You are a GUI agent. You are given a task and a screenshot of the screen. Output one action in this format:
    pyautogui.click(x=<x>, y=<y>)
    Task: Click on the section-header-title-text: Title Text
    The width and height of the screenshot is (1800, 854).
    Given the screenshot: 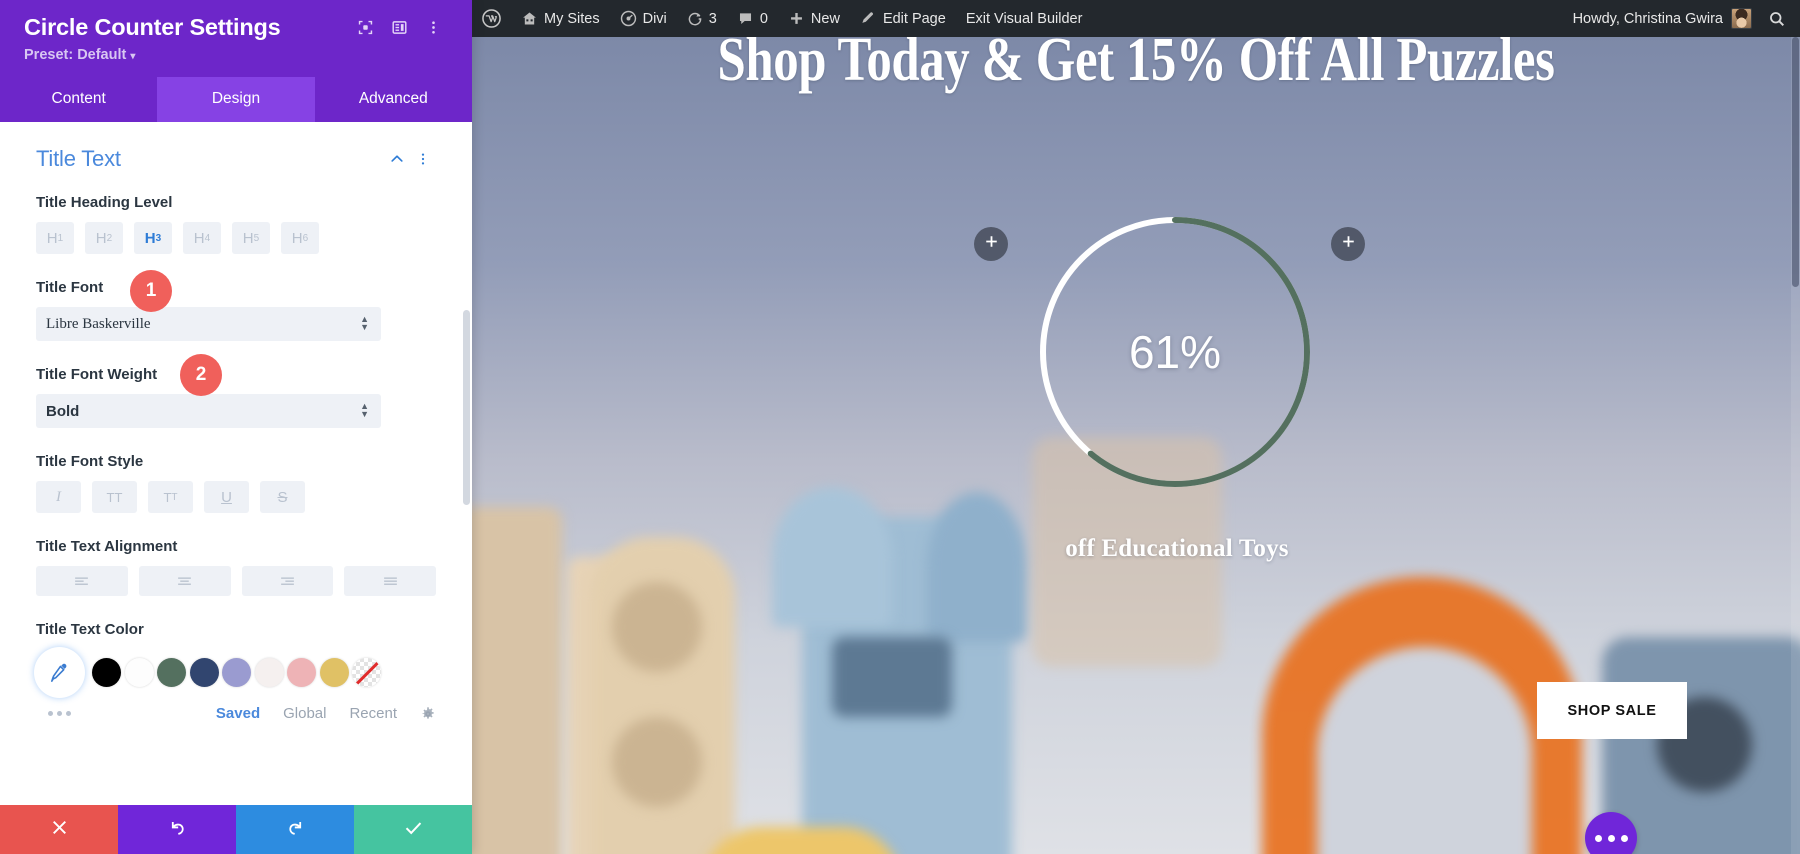 What is the action you would take?
    pyautogui.click(x=236, y=159)
    